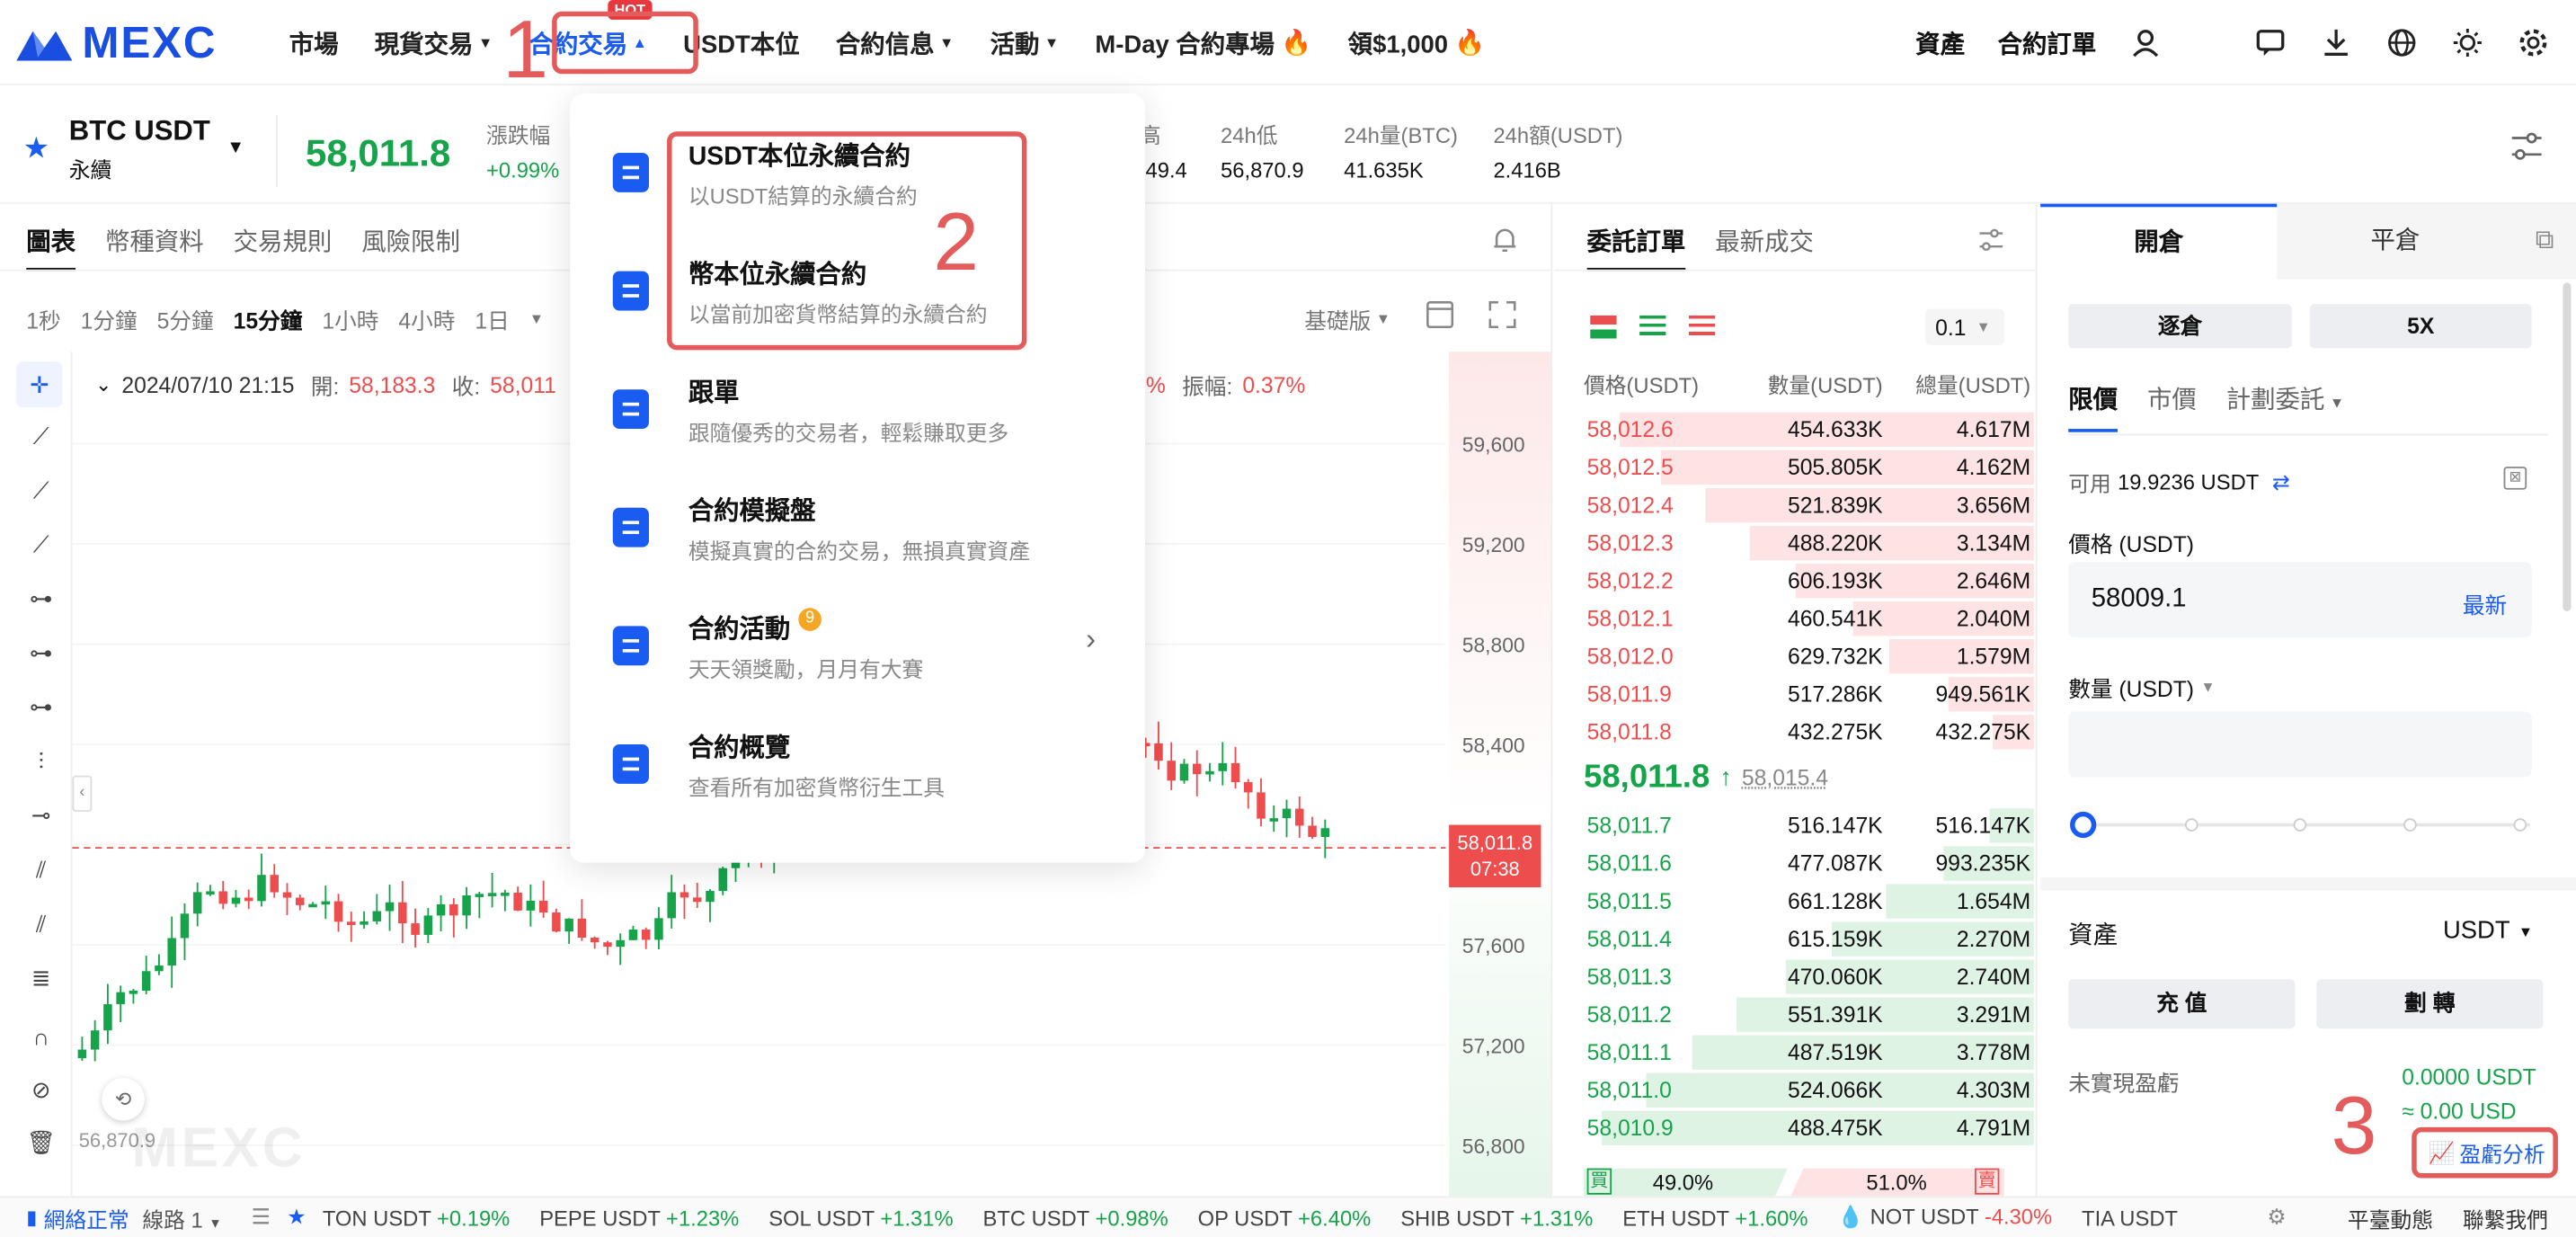  What do you see at coordinates (41, 544) in the screenshot?
I see `extended-line-icon: ⟋` at bounding box center [41, 544].